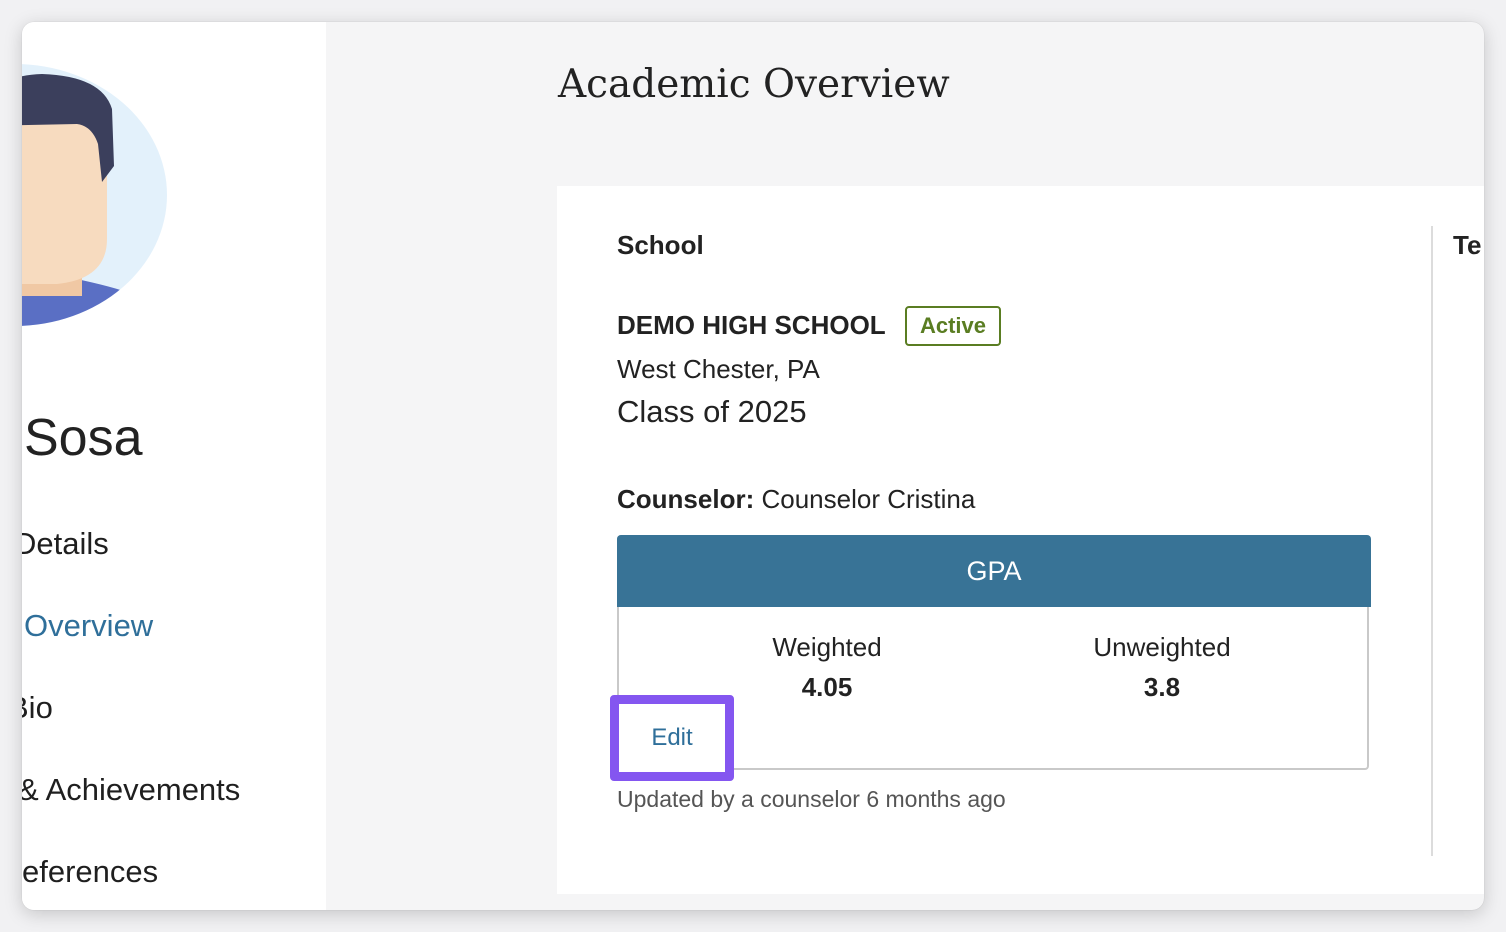 The image size is (1506, 932). What do you see at coordinates (811, 799) in the screenshot?
I see `updated-timestamp: Updated by a counselor 6 months ago` at bounding box center [811, 799].